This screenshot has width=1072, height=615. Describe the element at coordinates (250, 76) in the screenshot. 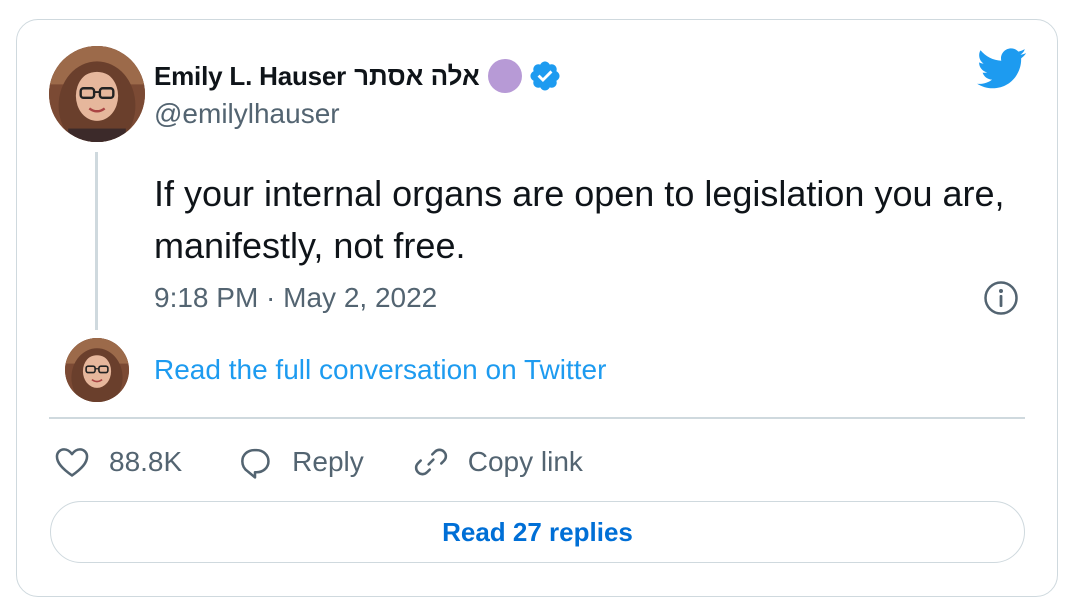

I see `author-display-name: Emily L. Hauser` at that location.